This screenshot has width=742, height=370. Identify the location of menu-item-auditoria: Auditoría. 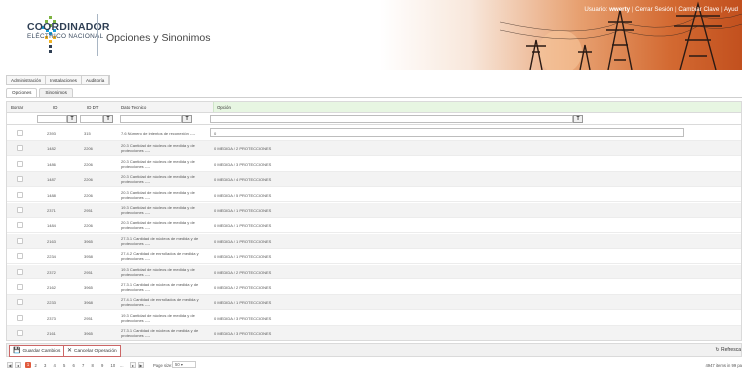
(96, 80).